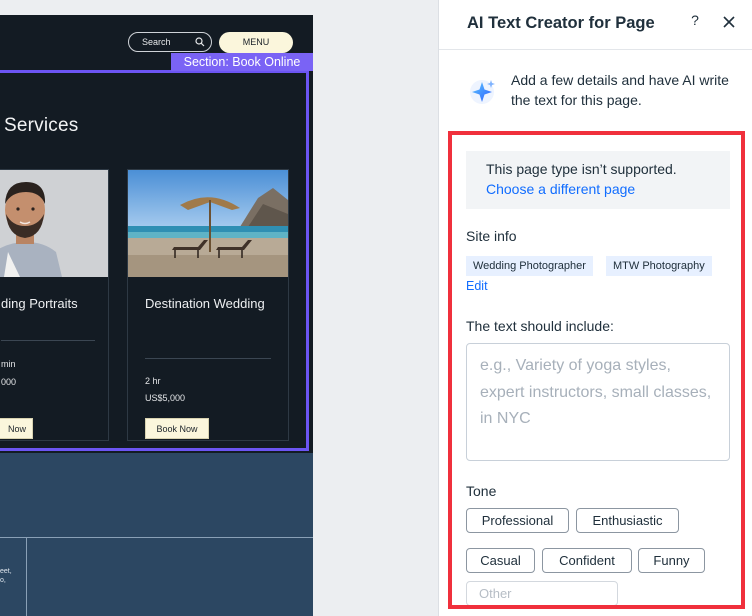 The width and height of the screenshot is (752, 616). Describe the element at coordinates (595, 49) in the screenshot. I see `panel-divider` at that location.